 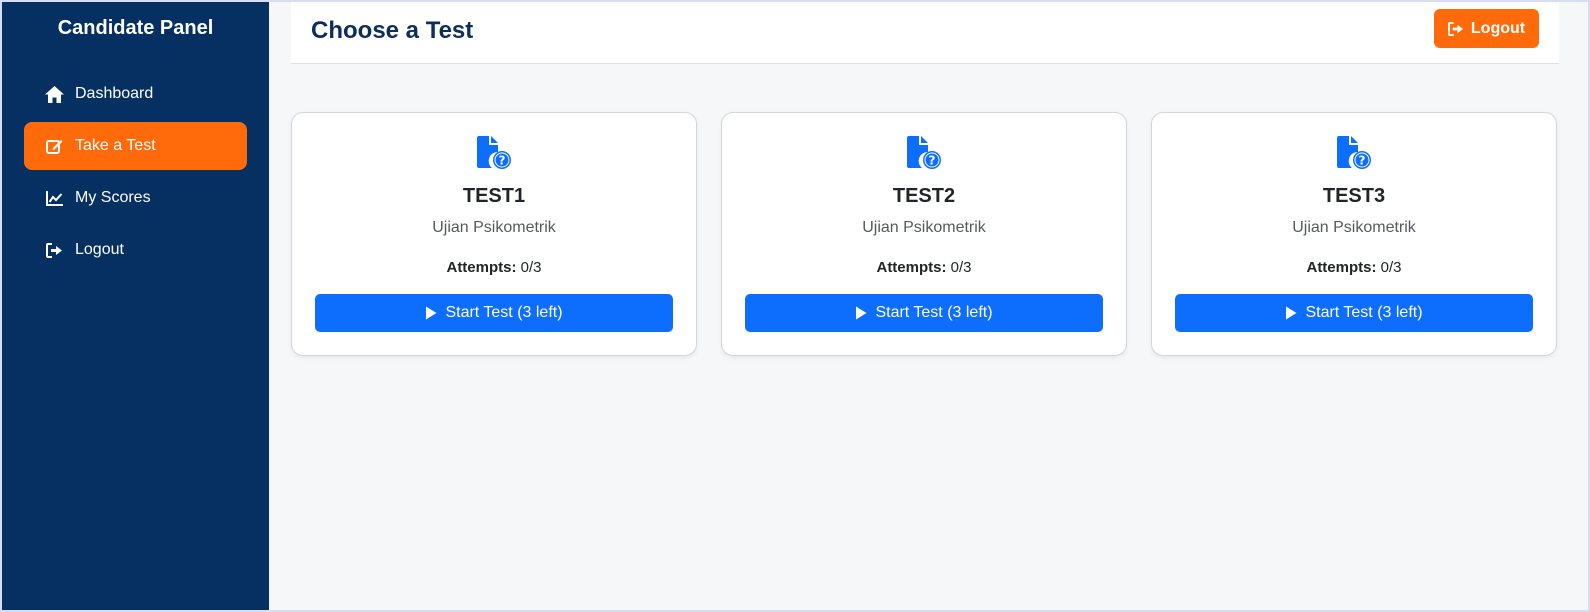 I want to click on sidebar-item-take-a-test: Take a Test, so click(x=135, y=146).